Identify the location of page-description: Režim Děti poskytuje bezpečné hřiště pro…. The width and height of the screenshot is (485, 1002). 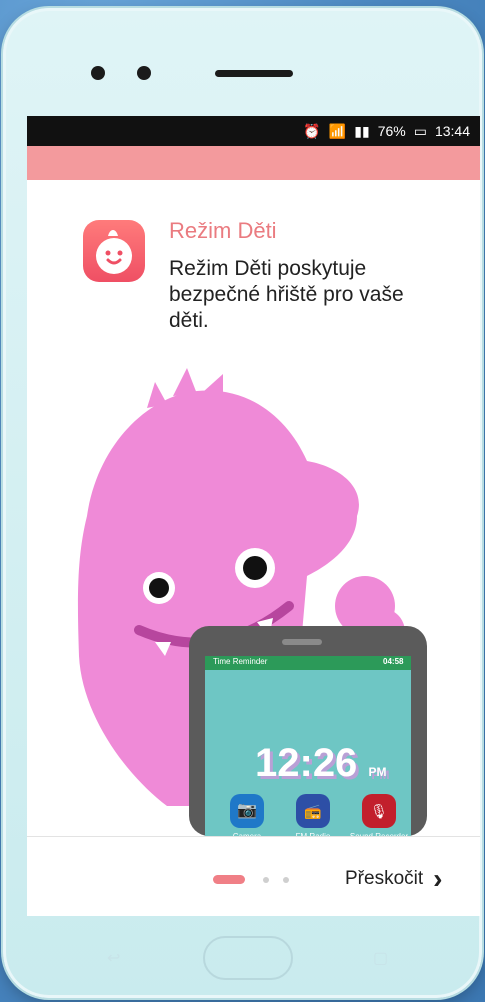
(286, 294).